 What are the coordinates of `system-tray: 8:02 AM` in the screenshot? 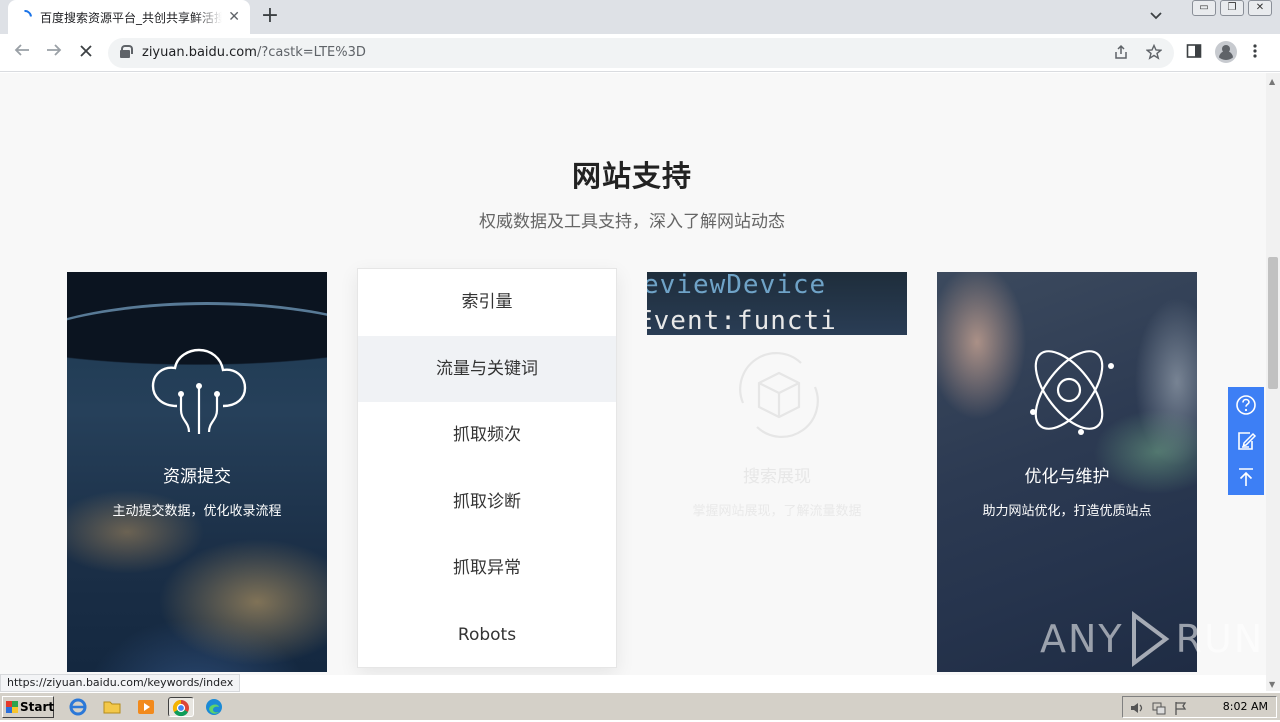 It's located at (1199, 707).